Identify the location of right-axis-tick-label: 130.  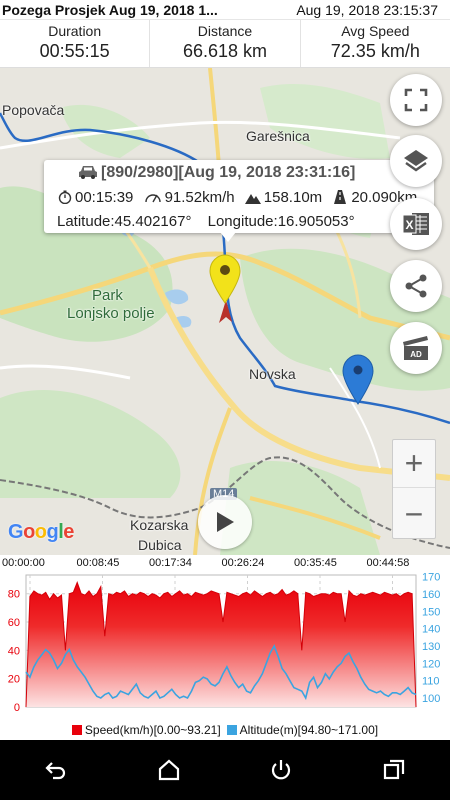
(431, 647).